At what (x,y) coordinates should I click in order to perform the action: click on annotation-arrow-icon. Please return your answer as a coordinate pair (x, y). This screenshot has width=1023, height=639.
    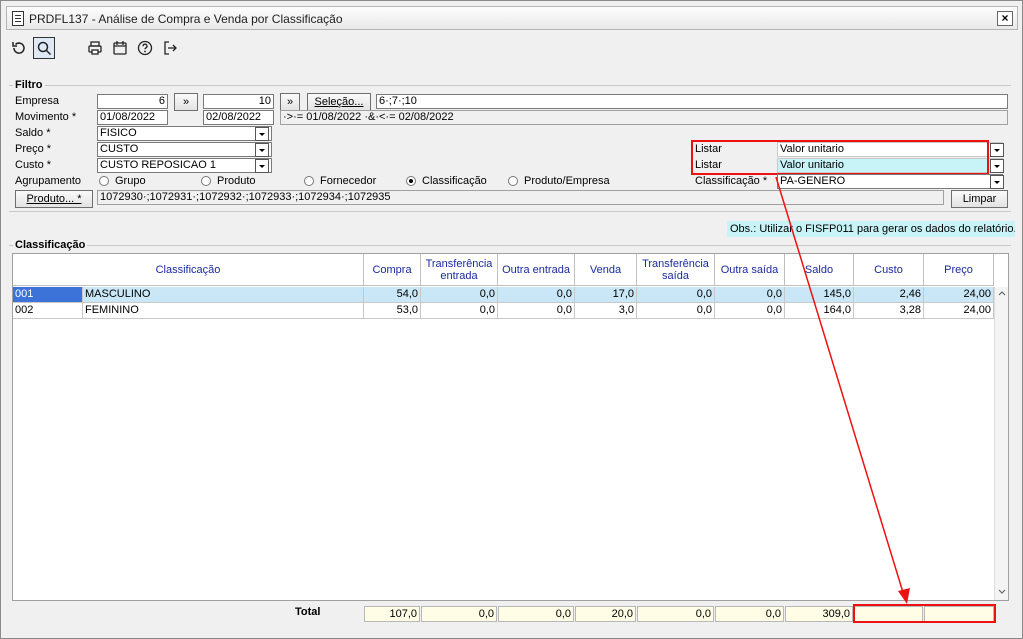
    Looking at the image, I should click on (842, 390).